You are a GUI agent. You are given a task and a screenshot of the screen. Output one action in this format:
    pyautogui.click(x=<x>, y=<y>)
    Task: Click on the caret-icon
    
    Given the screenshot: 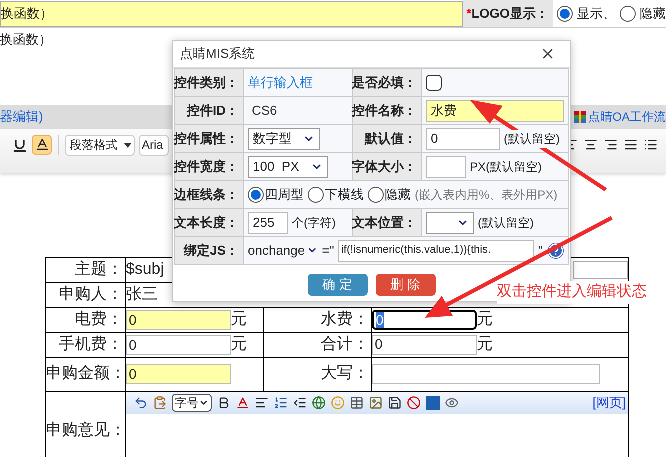 What is the action you would take?
    pyautogui.click(x=128, y=145)
    